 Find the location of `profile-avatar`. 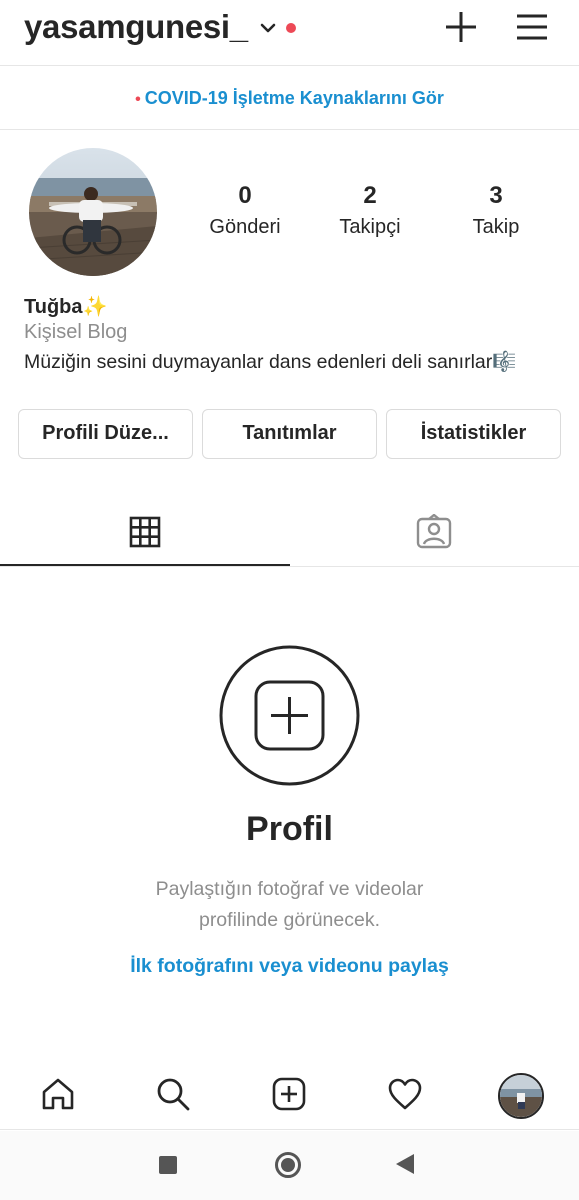

profile-avatar is located at coordinates (93, 212).